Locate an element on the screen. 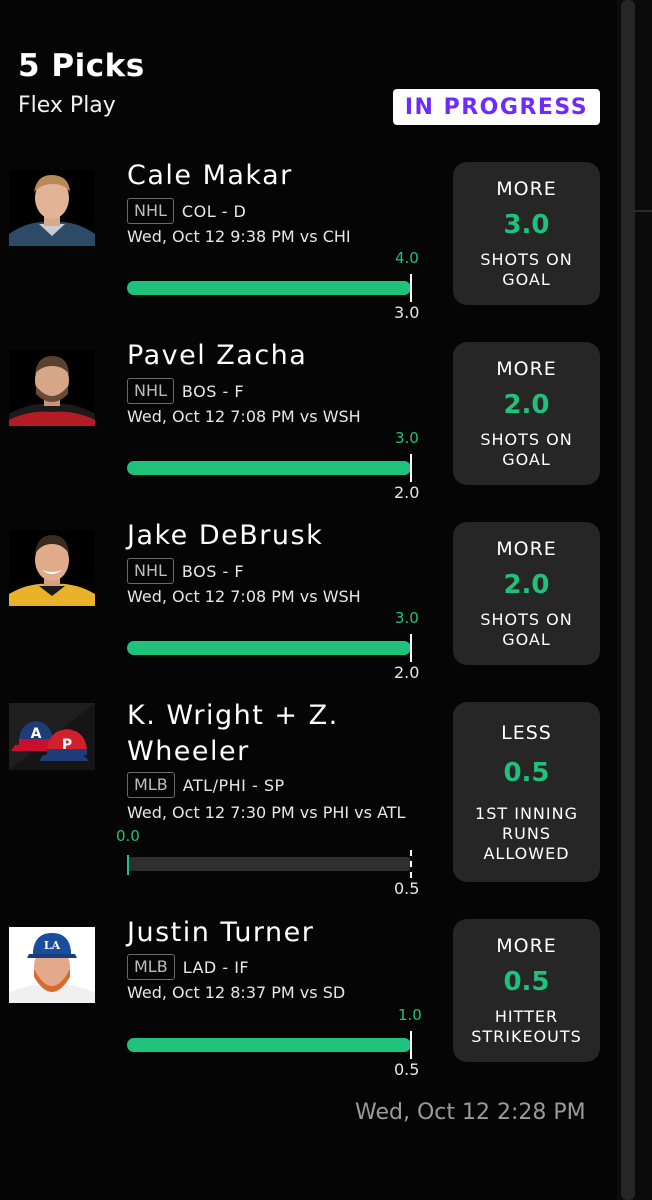 The image size is (652, 1200). page-title: 5 Picks is located at coordinates (81, 66).